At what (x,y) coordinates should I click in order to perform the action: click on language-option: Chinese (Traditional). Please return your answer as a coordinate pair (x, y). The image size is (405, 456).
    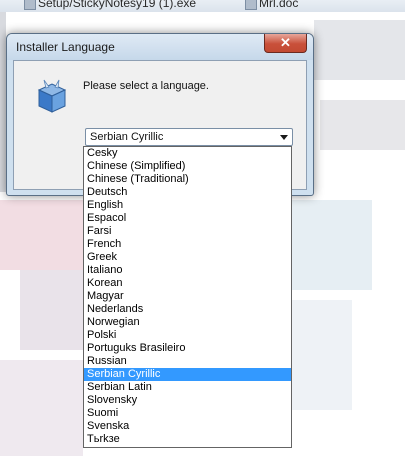
    Looking at the image, I should click on (187, 179).